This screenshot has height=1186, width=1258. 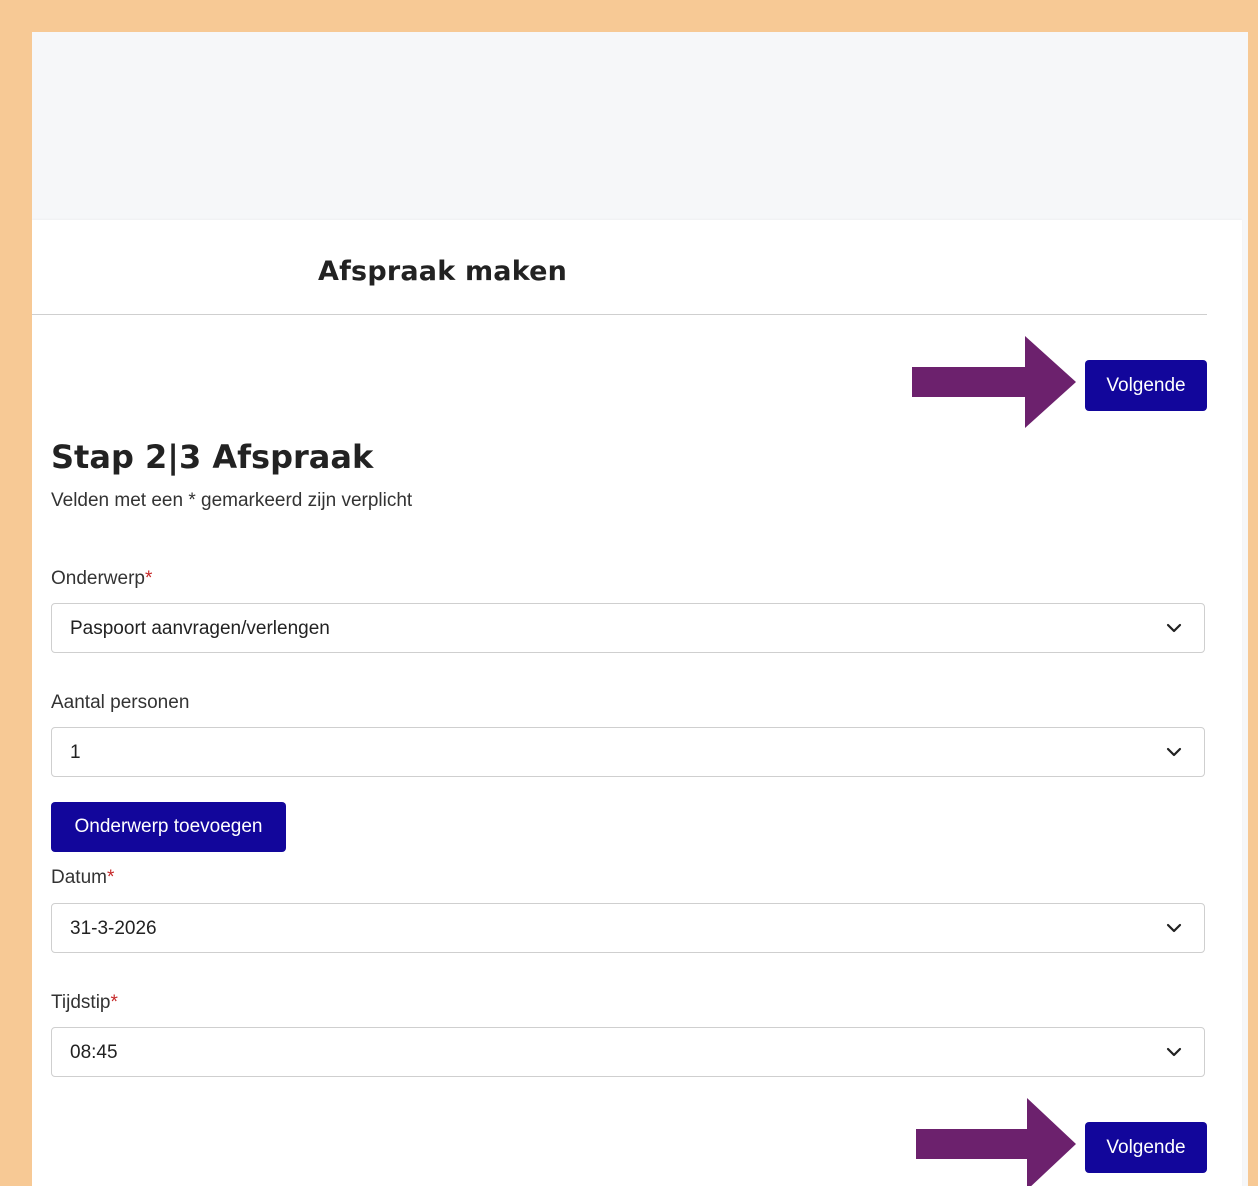 What do you see at coordinates (94, 1052) in the screenshot?
I see `time-select-value: 08:45` at bounding box center [94, 1052].